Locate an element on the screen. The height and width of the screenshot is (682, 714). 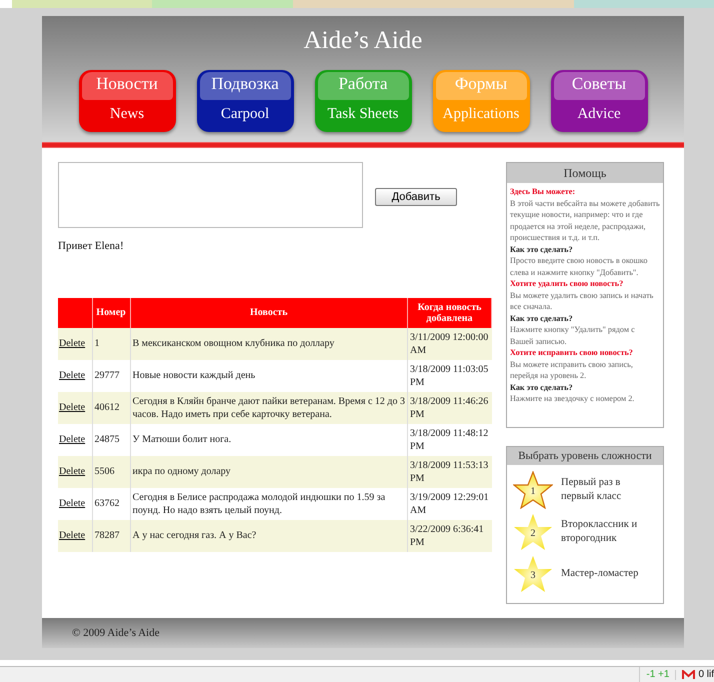
nav-label-en: Applications is located at coordinates (481, 114).